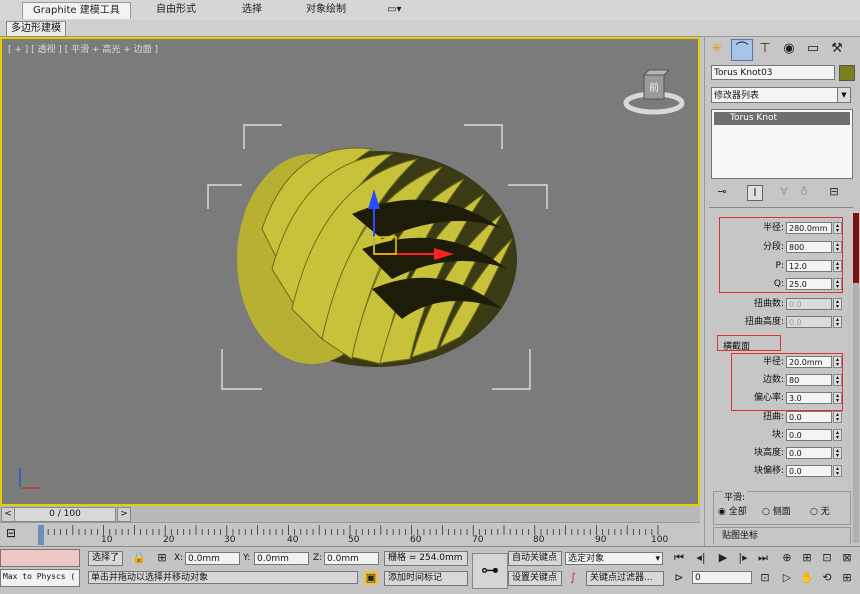 This screenshot has height=594, width=860. Describe the element at coordinates (162, 558) in the screenshot. I see `absolute-mode-icon: ⊞` at that location.